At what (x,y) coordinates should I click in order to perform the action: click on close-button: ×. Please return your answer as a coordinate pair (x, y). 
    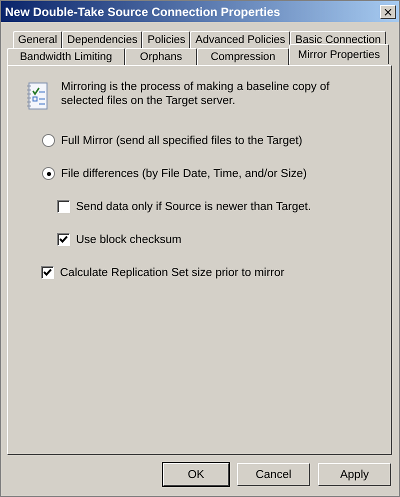
    Looking at the image, I should click on (388, 11).